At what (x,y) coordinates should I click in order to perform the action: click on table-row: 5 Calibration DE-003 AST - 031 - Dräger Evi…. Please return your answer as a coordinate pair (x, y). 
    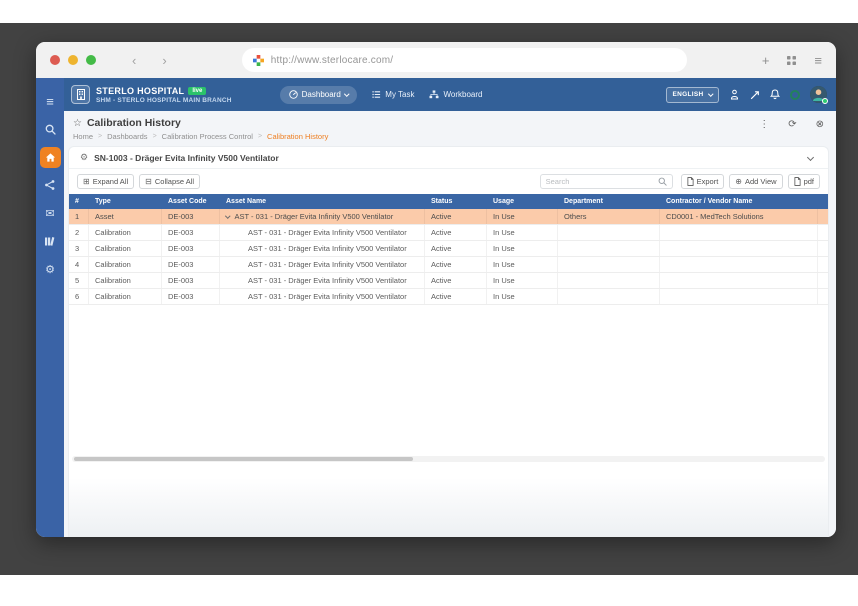
    Looking at the image, I should click on (448, 281).